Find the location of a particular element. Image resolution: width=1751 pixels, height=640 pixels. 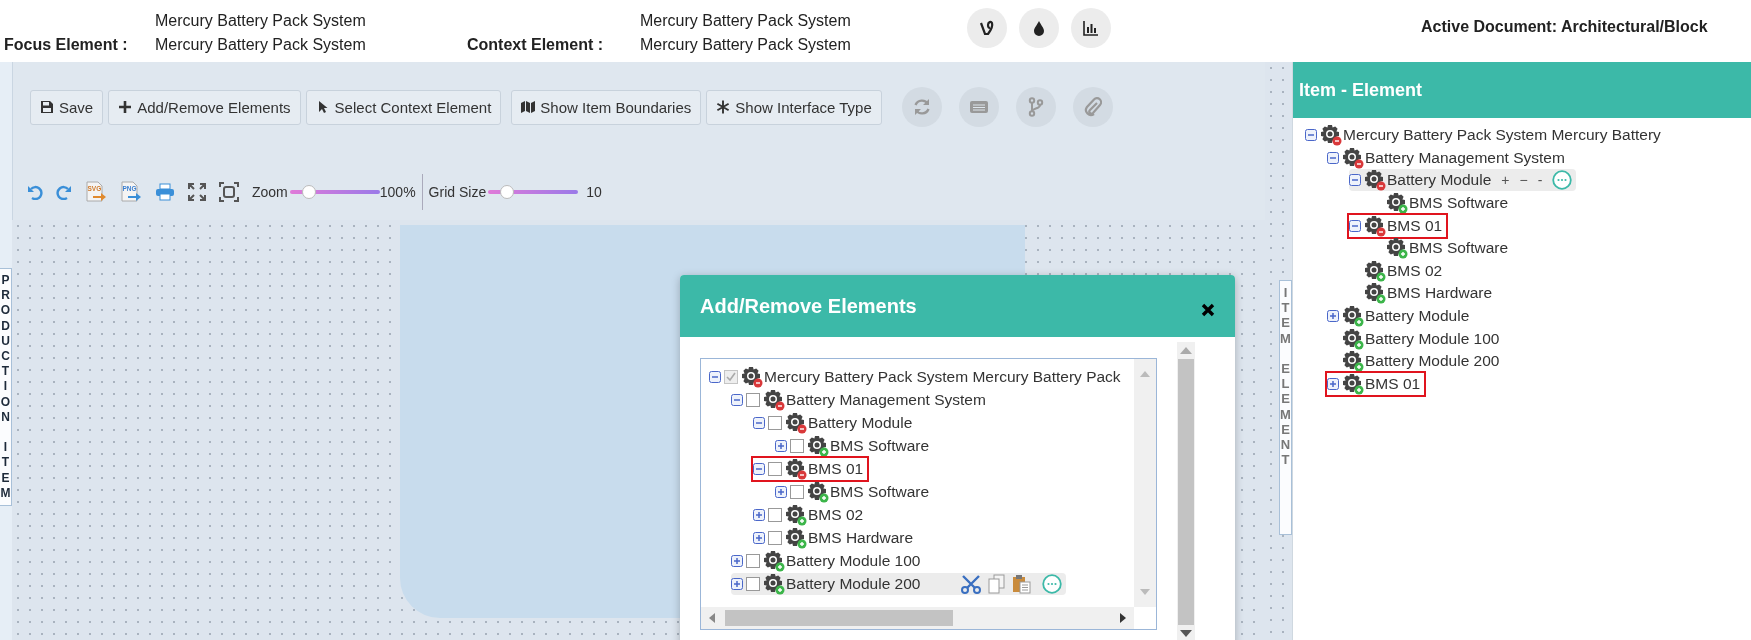

scroll-left-icon is located at coordinates (712, 618).